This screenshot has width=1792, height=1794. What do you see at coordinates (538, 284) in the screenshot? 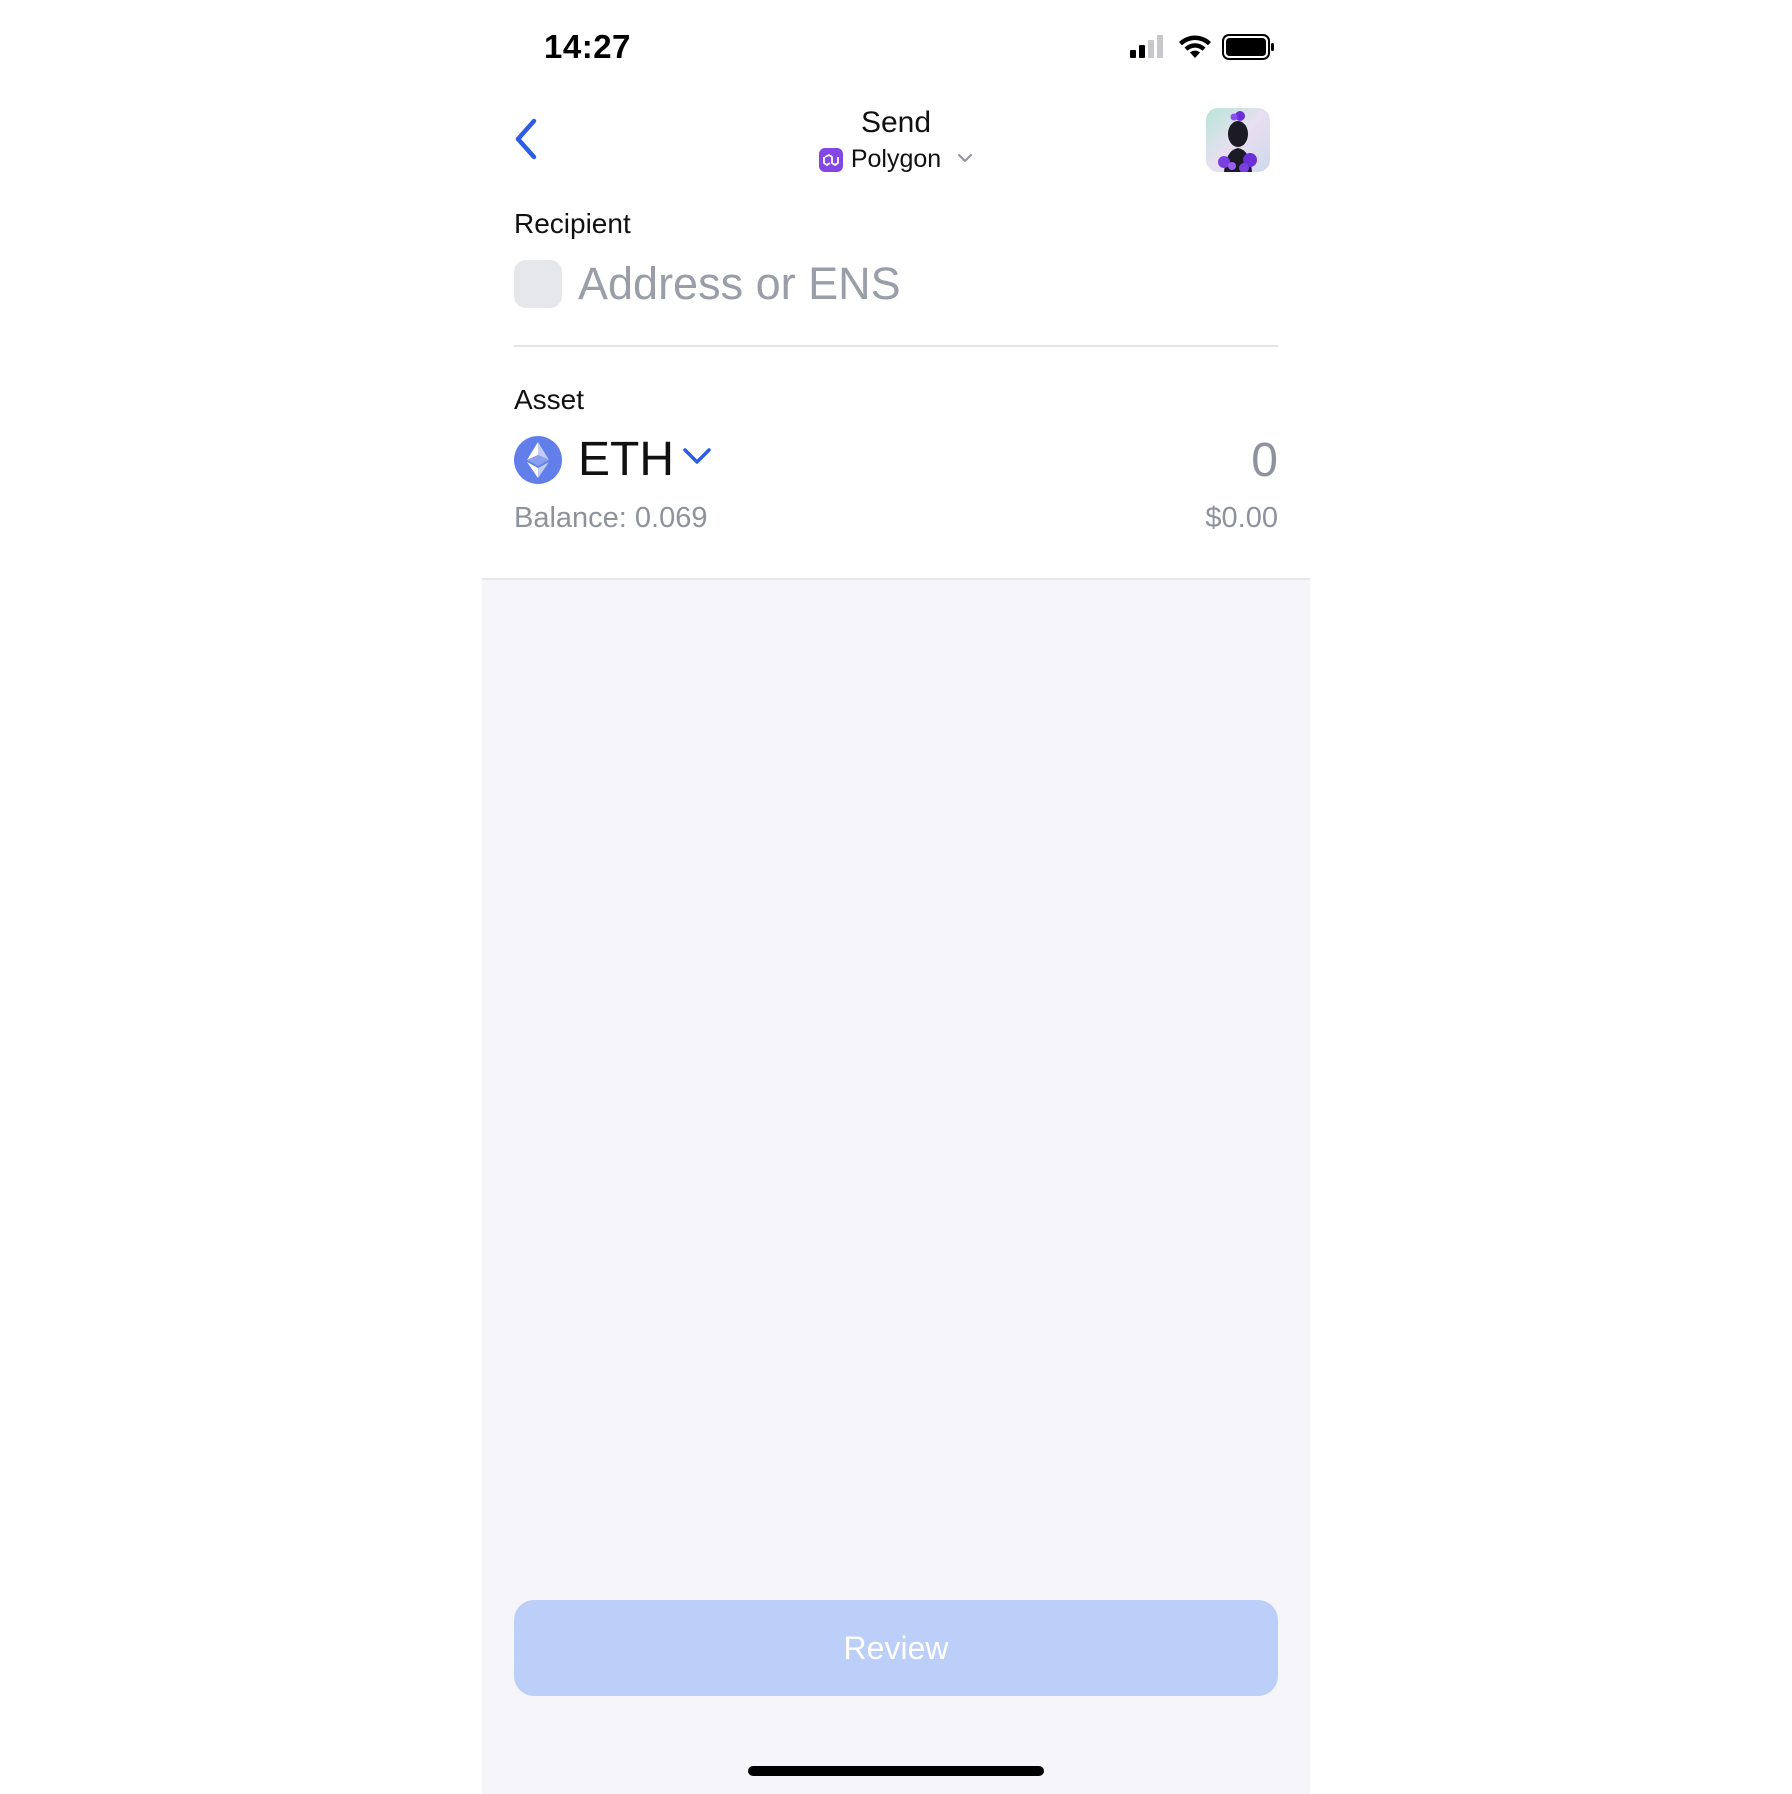
I see `recipient-avatar-placeholder` at bounding box center [538, 284].